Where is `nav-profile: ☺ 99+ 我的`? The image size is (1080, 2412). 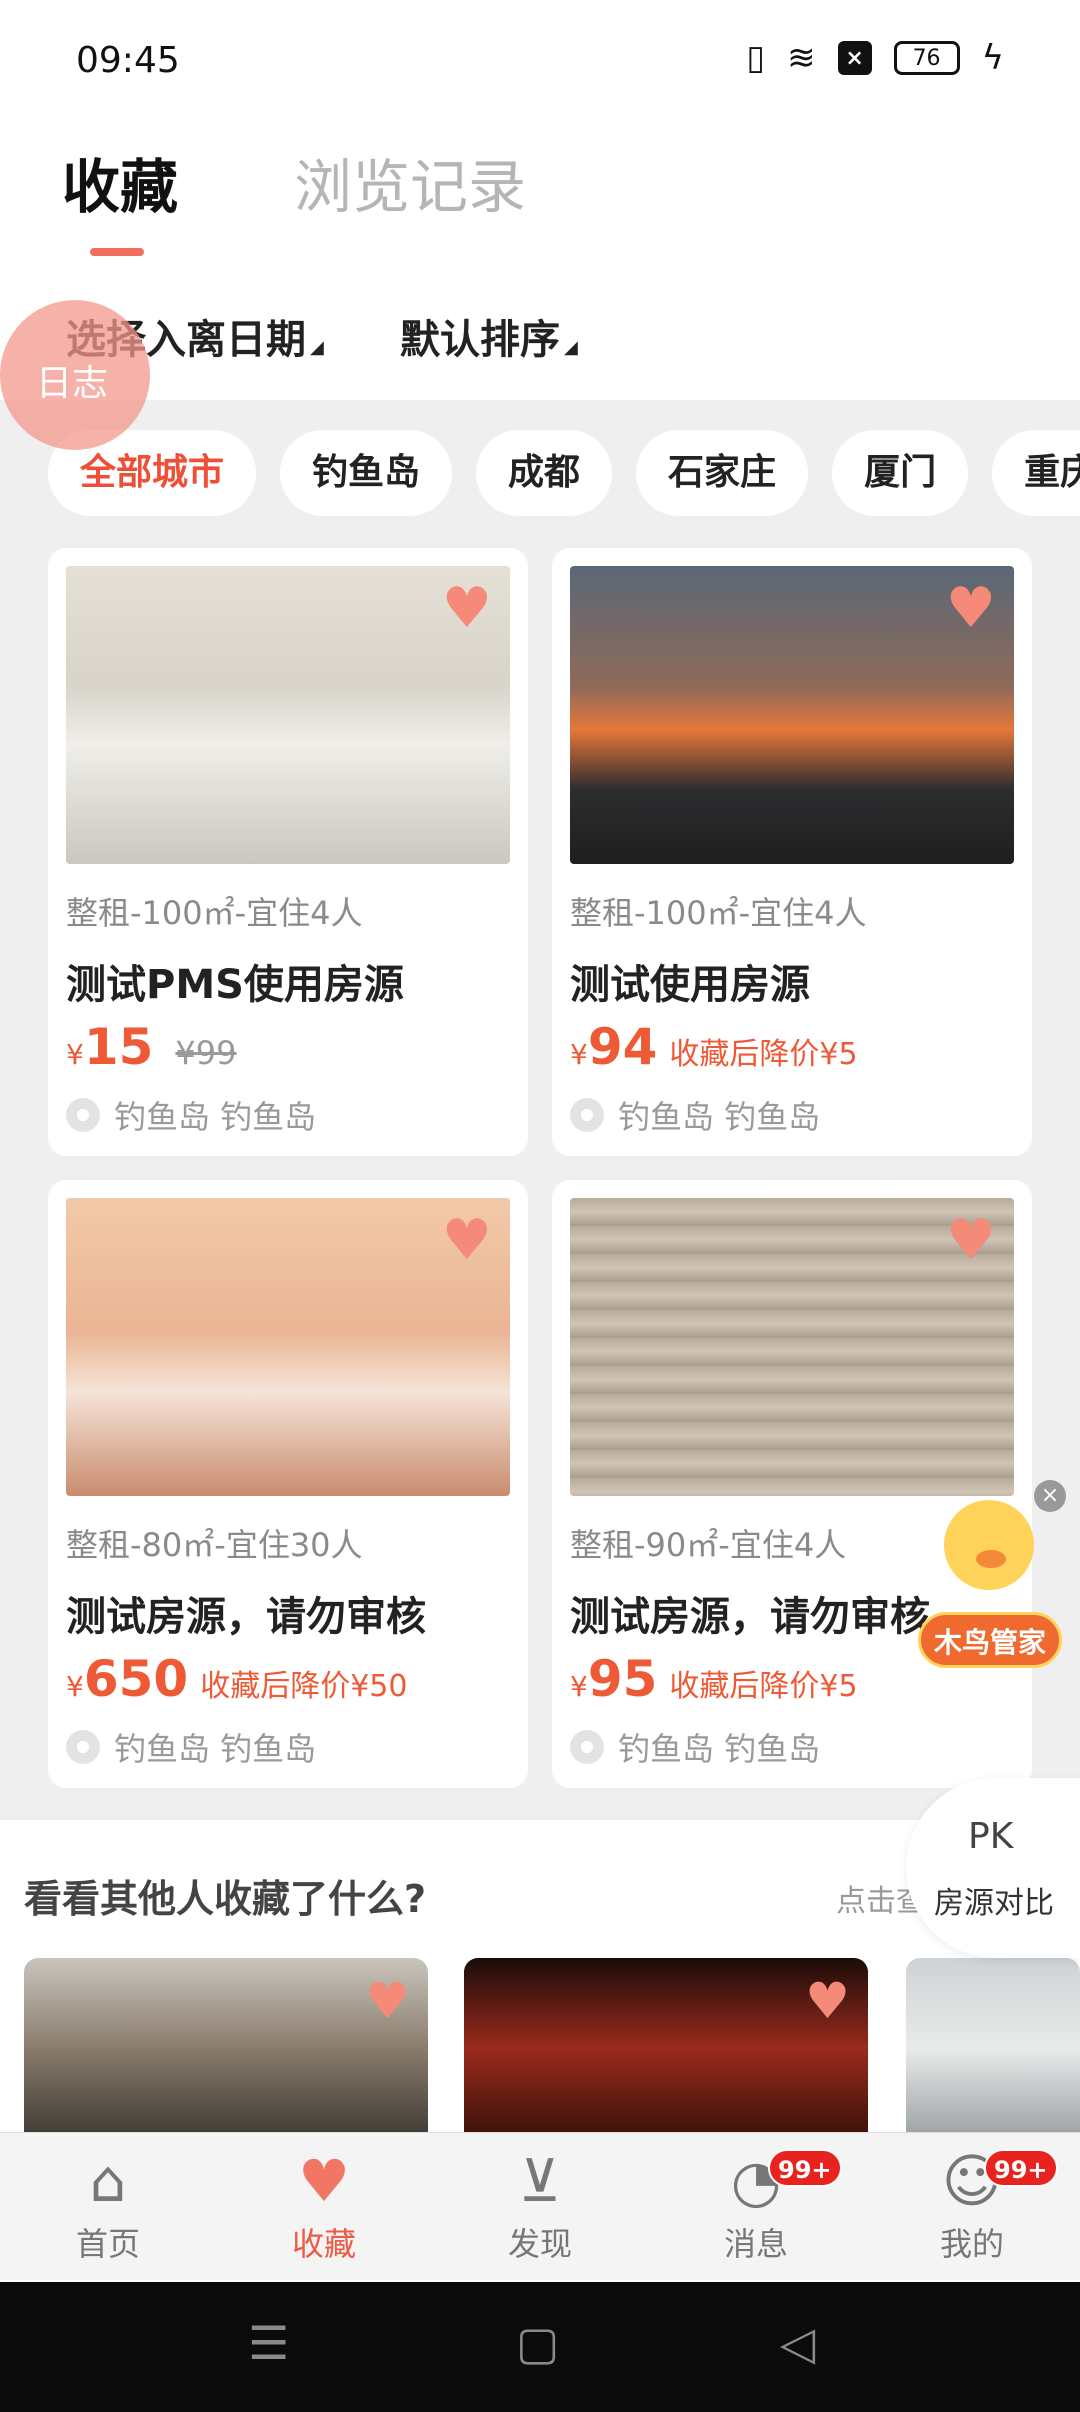
nav-profile: ☺ 99+ 我的 is located at coordinates (972, 2206).